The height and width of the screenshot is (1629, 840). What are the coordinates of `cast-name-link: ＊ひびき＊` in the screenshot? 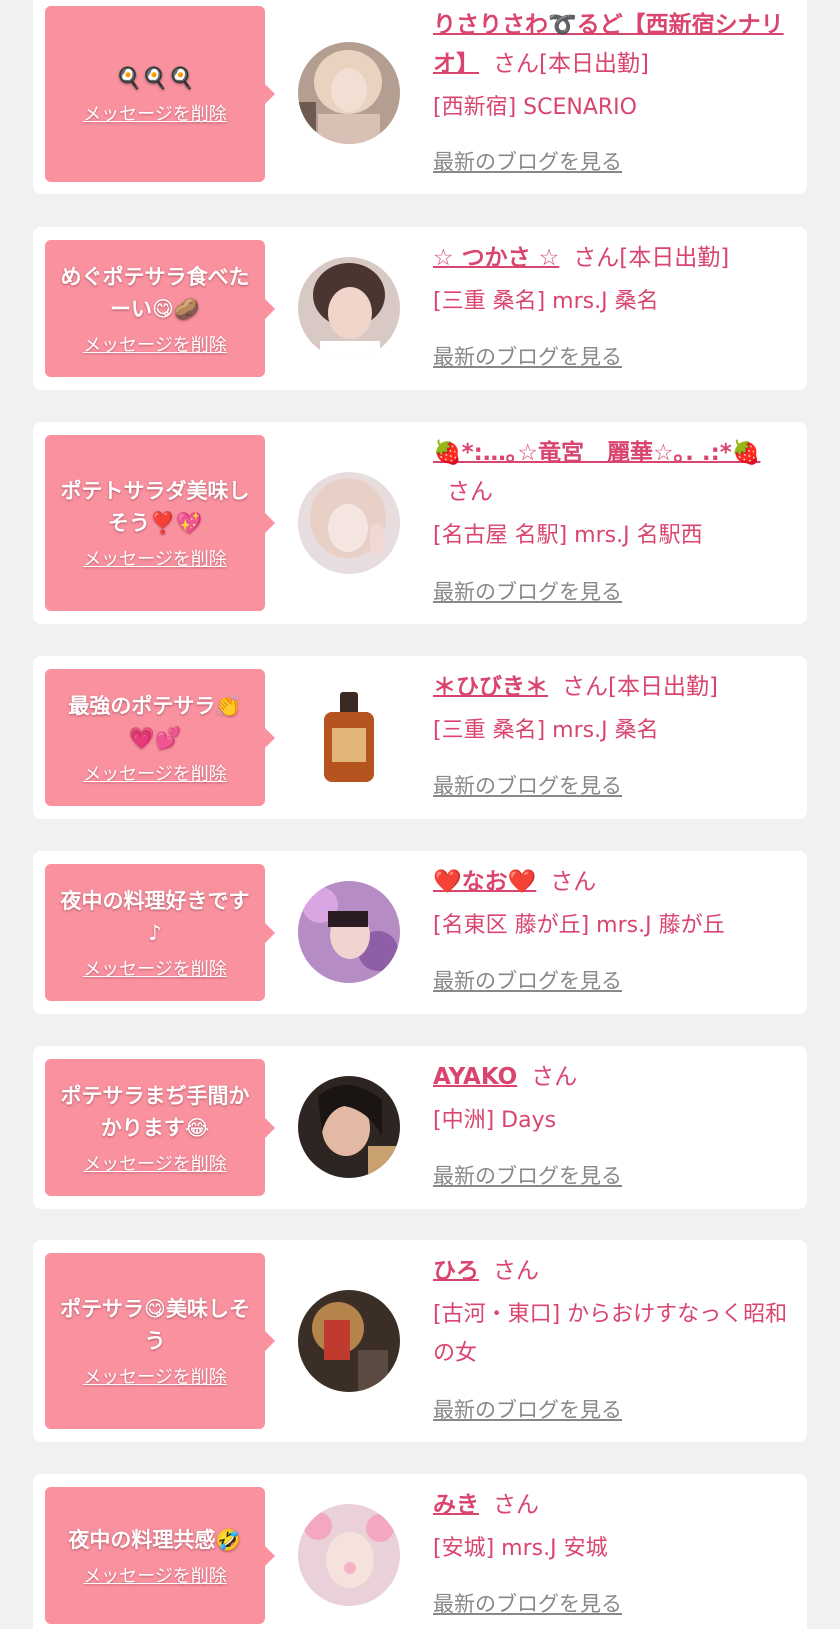 It's located at (490, 687).